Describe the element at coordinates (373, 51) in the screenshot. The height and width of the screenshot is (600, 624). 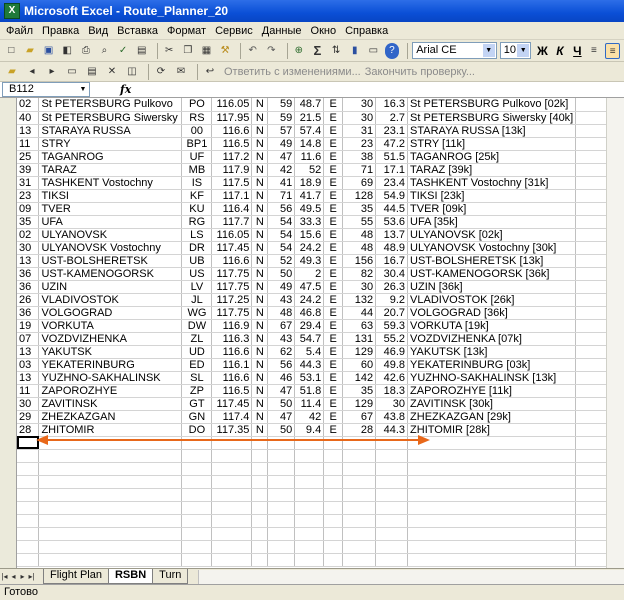
I see `zoom-icon: ▭` at that location.